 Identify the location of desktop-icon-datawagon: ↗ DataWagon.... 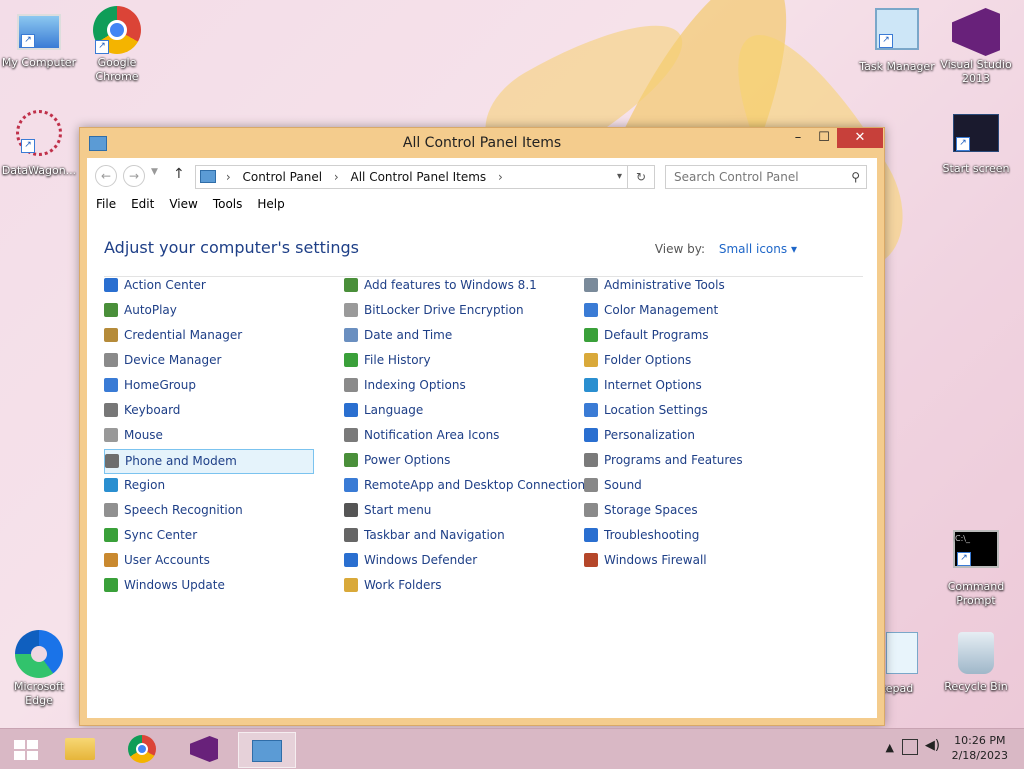
(39, 144).